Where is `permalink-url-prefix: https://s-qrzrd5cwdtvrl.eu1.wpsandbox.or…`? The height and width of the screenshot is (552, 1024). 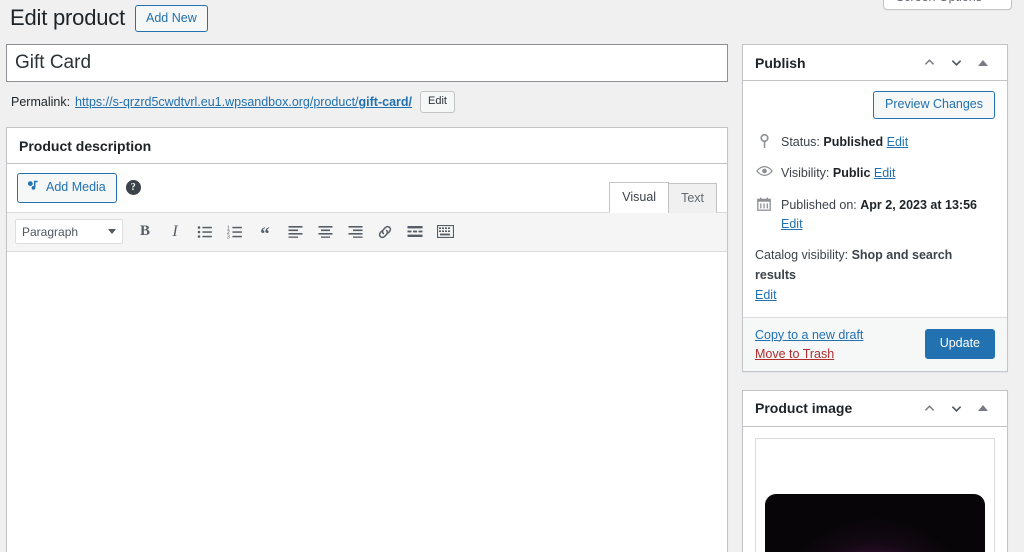 permalink-url-prefix: https://s-qrzrd5cwdtvrl.eu1.wpsandbox.or… is located at coordinates (217, 102).